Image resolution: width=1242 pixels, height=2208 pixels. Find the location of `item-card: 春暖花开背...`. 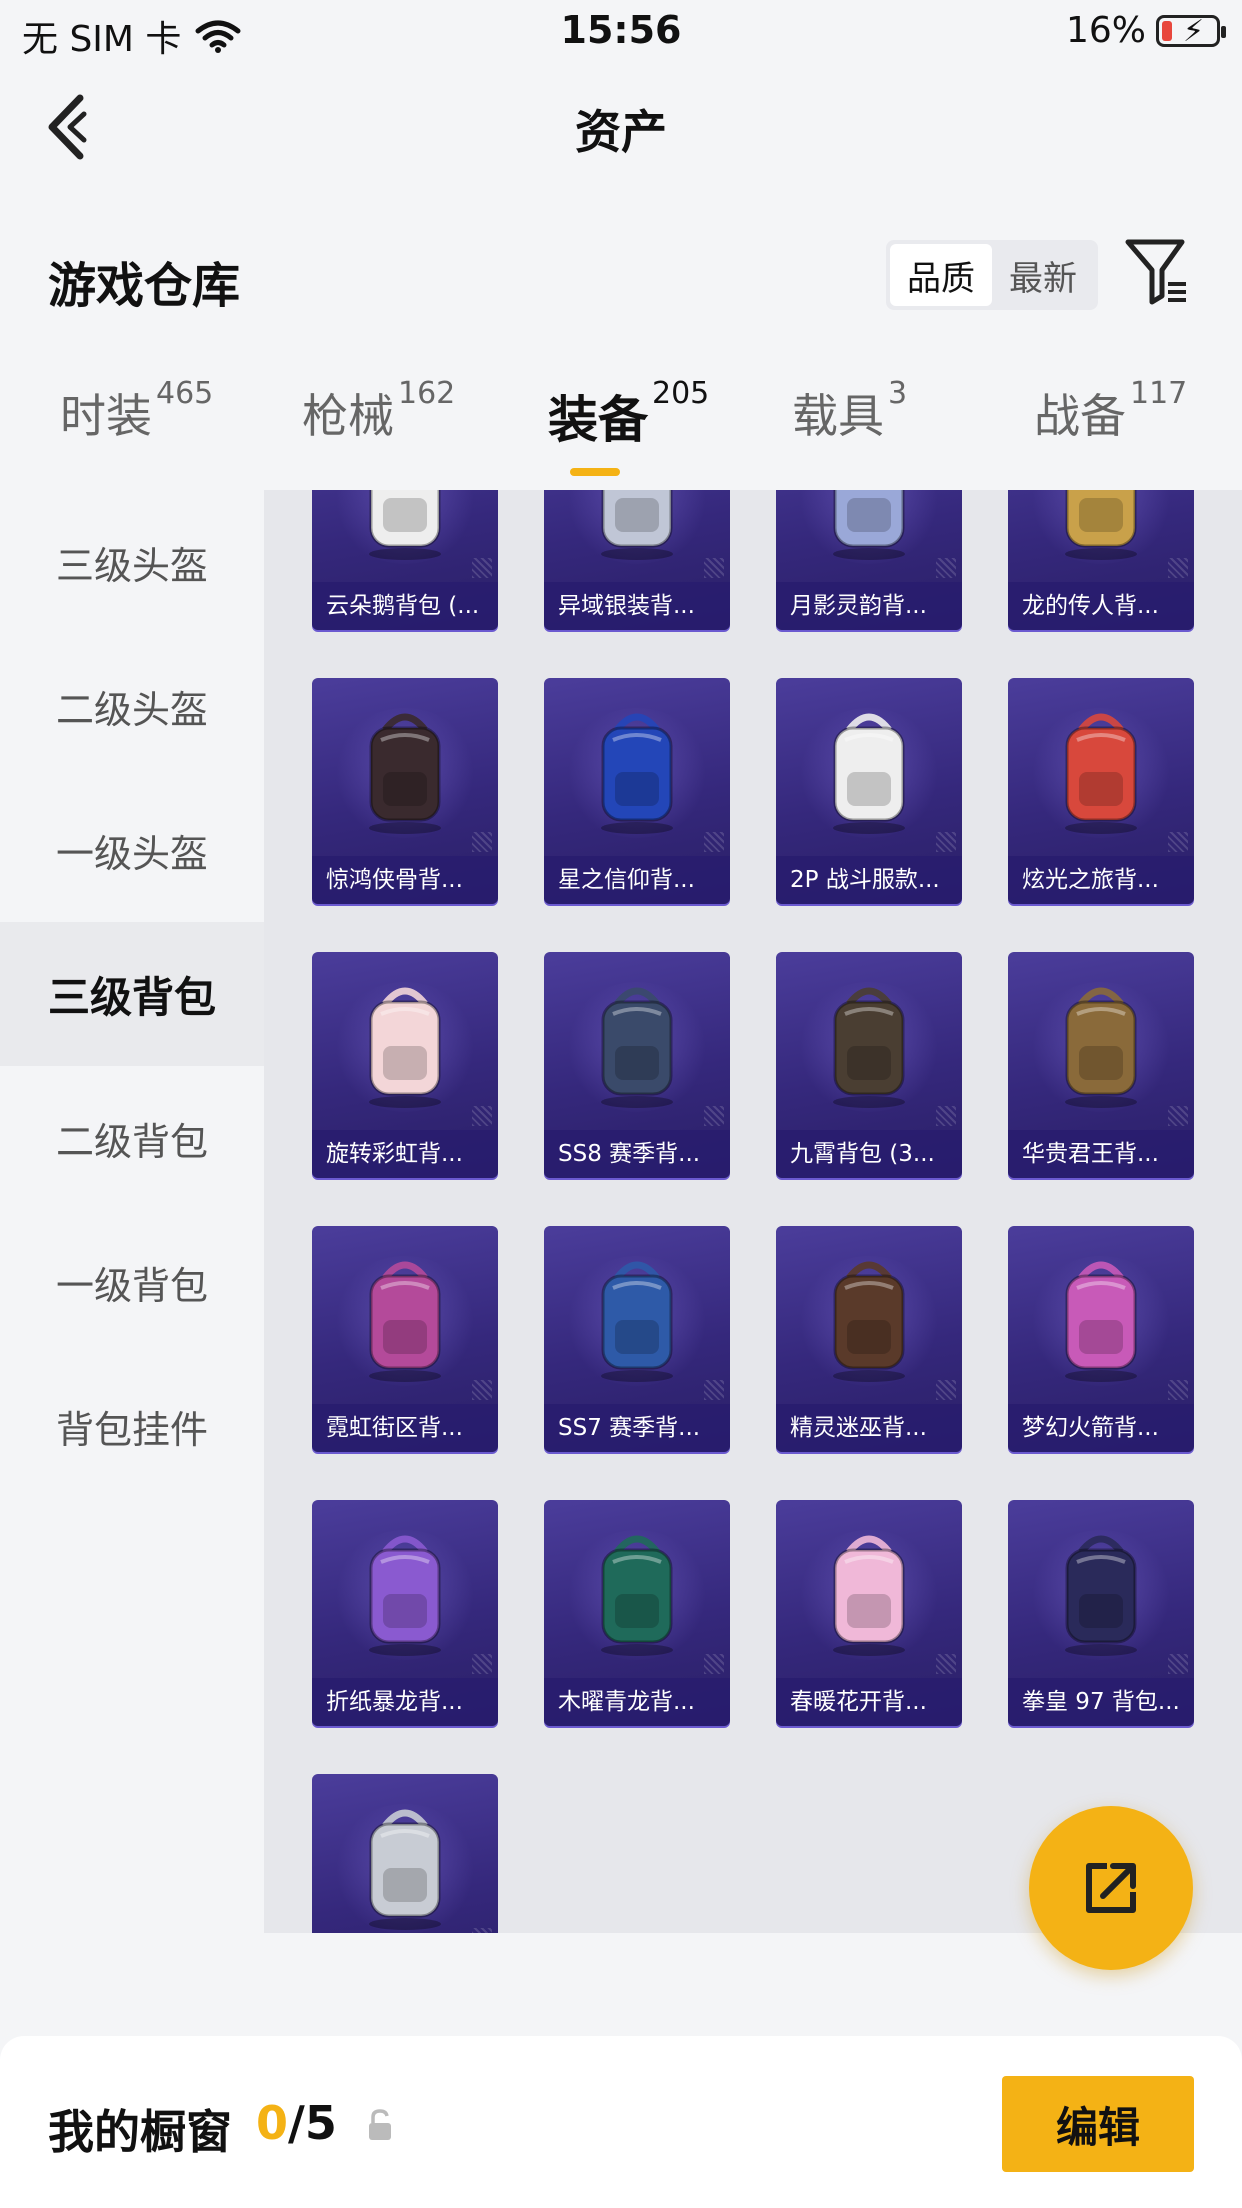

item-card: 春暖花开背... is located at coordinates (869, 1613).